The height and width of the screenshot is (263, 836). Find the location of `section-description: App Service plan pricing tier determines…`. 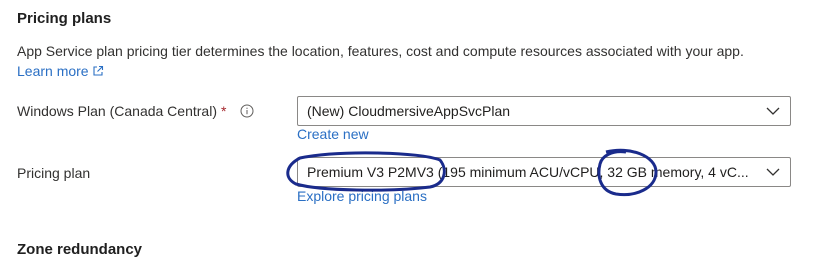

section-description: App Service plan pricing tier determines… is located at coordinates (380, 51).